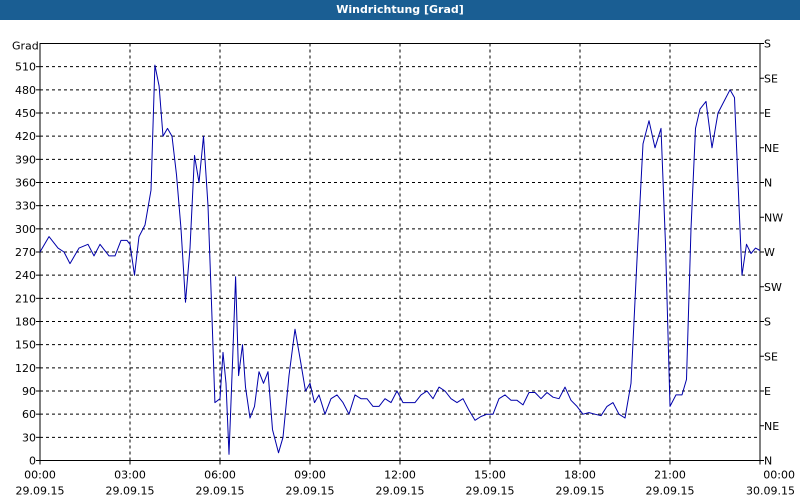  I want to click on y-tick-label: 240, so click(25, 275).